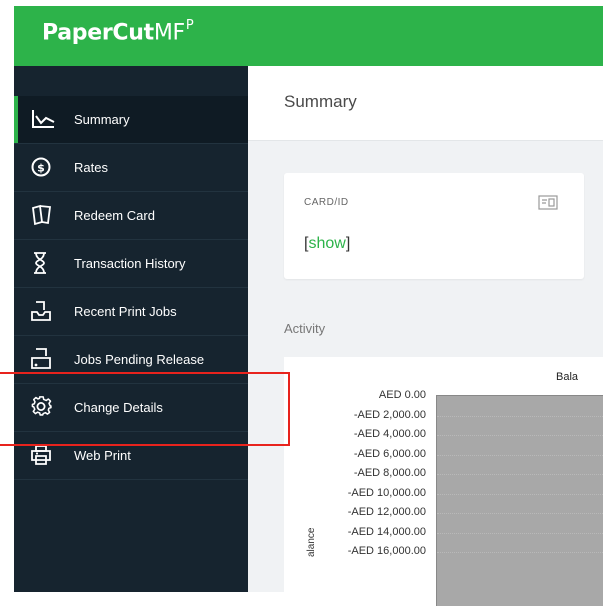  Describe the element at coordinates (326, 202) in the screenshot. I see `card-id-label: CARD/ID` at that location.